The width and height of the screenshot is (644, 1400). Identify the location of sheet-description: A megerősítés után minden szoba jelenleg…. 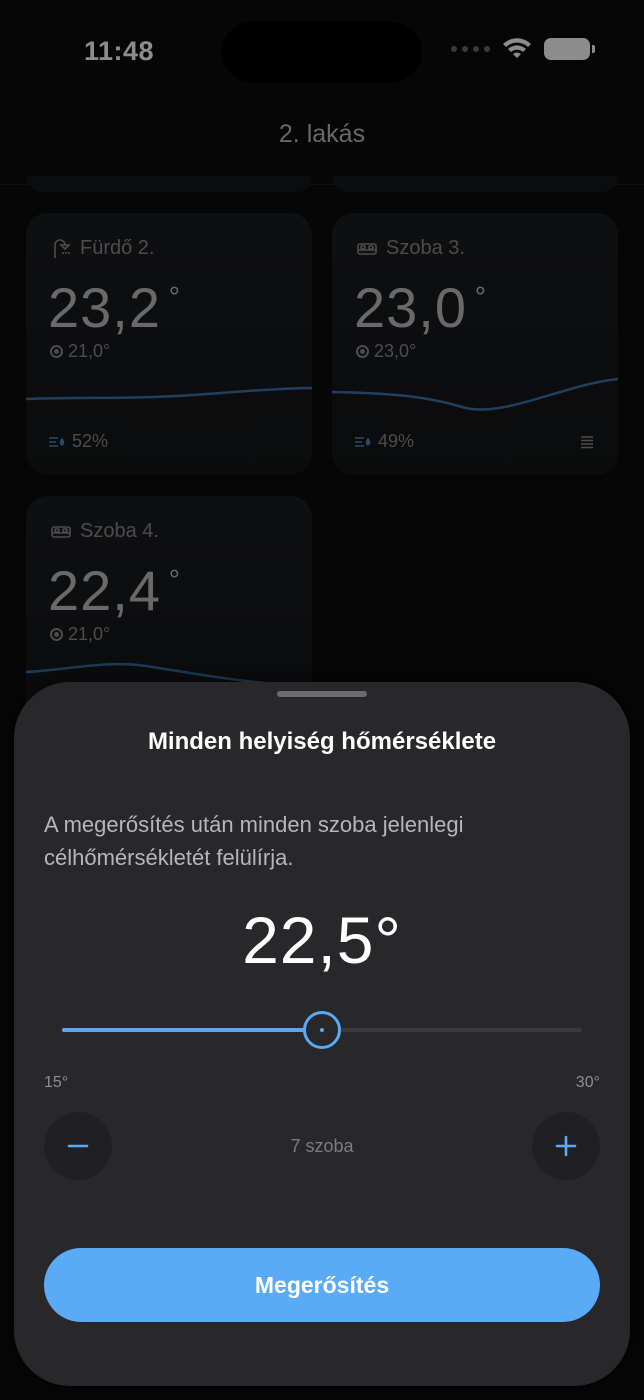
(254, 841).